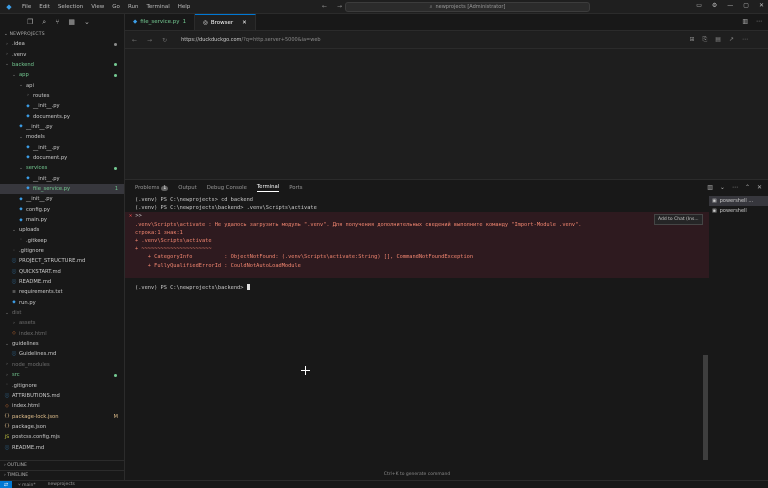 The height and width of the screenshot is (488, 768). I want to click on tab-file-service: ◆ file_service.py 1, so click(160, 22).